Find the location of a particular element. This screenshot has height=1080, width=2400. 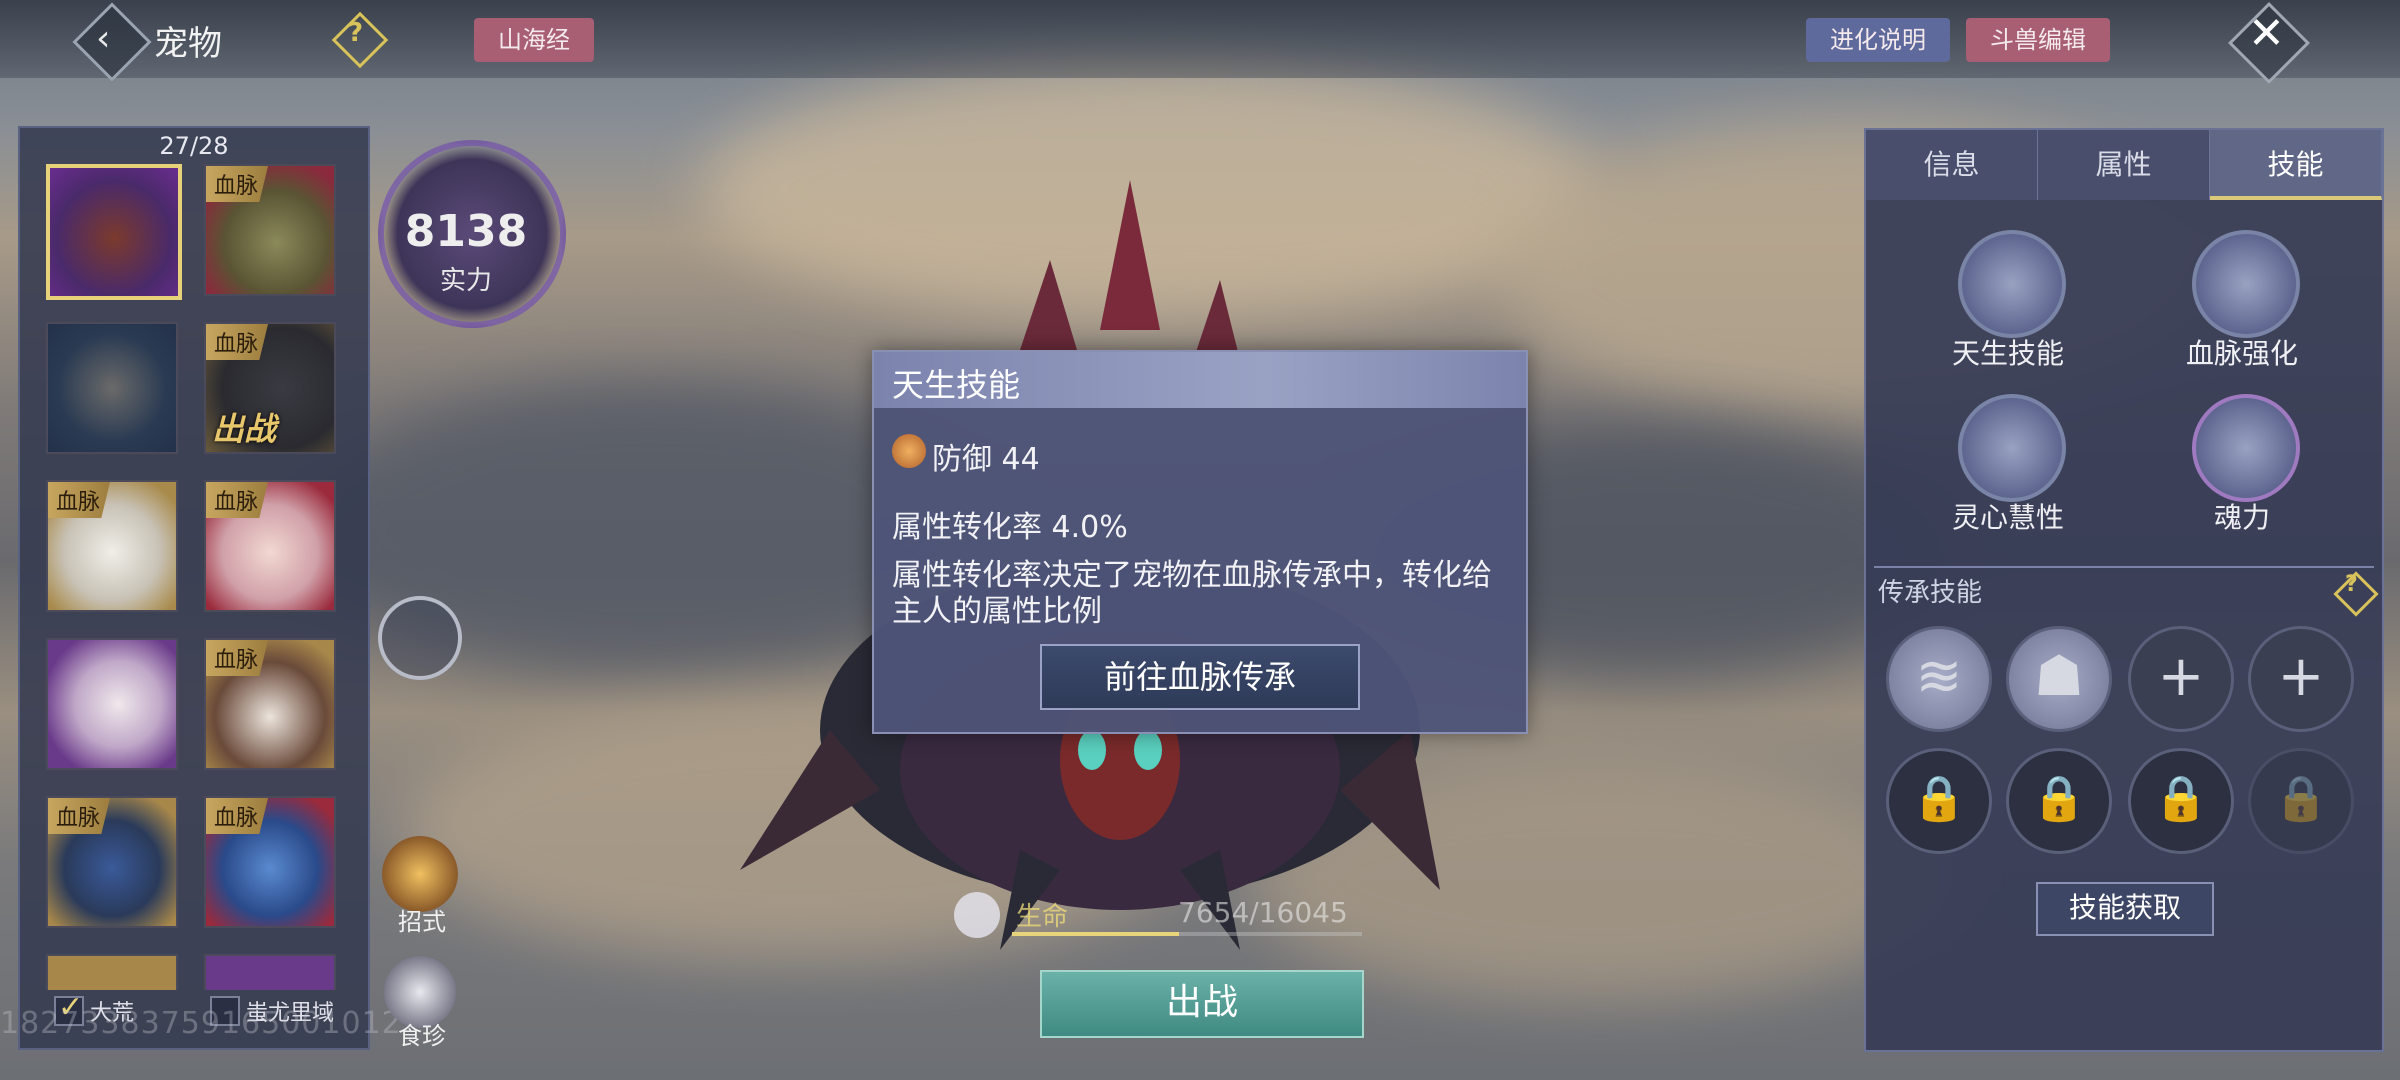

page-title: 宠物 is located at coordinates (188, 44).